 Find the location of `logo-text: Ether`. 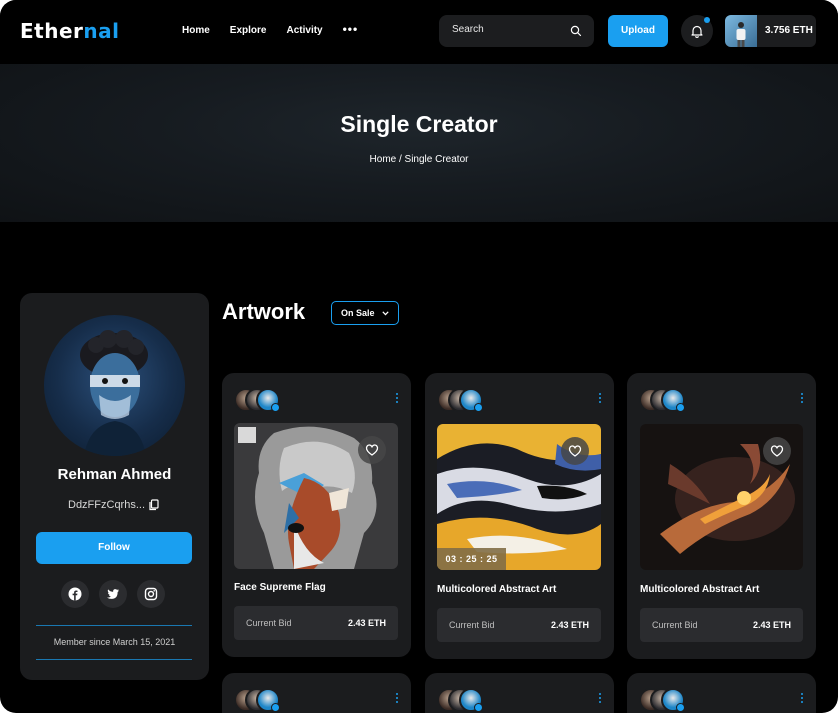

logo-text: Ether is located at coordinates (52, 31).